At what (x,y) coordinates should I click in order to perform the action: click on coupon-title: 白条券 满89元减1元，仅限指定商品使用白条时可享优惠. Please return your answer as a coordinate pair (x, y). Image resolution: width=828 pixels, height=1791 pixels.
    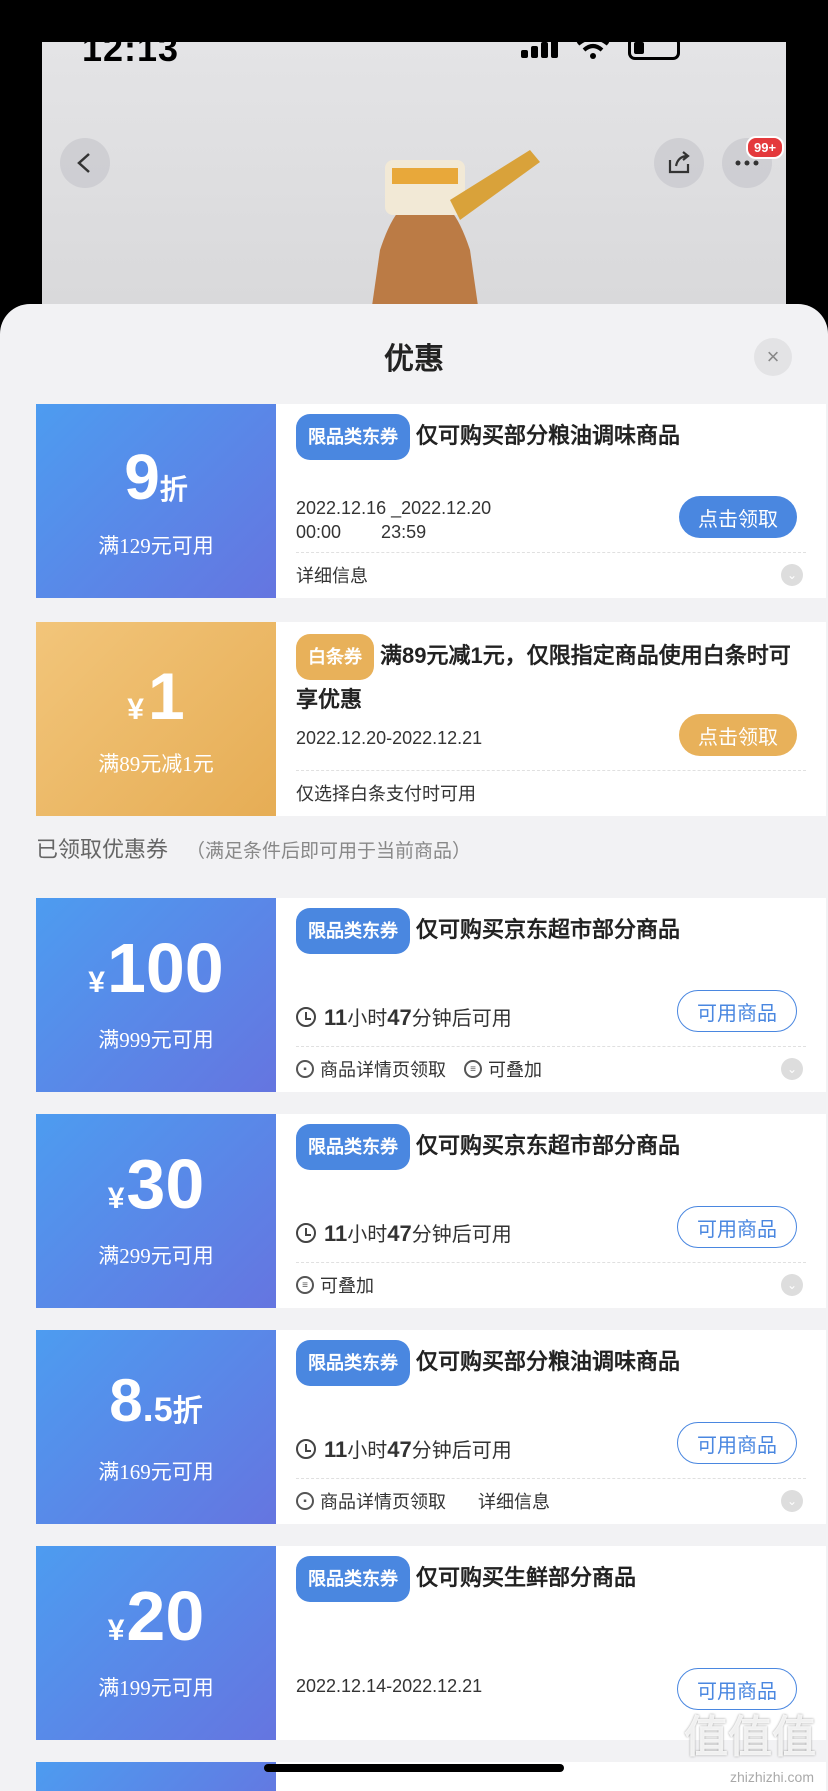
    Looking at the image, I should click on (551, 677).